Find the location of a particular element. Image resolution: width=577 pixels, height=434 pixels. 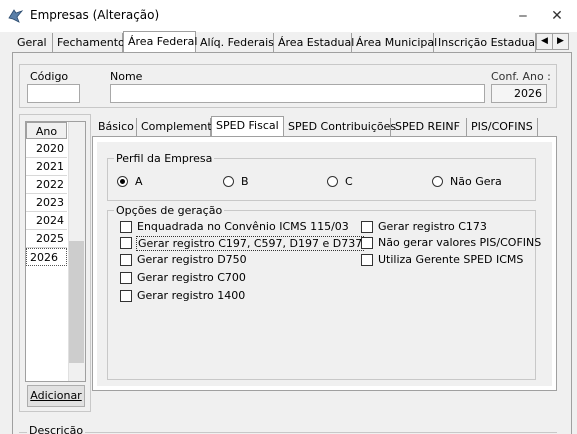

opt-d750-label: Gerar registro D750 is located at coordinates (192, 259).